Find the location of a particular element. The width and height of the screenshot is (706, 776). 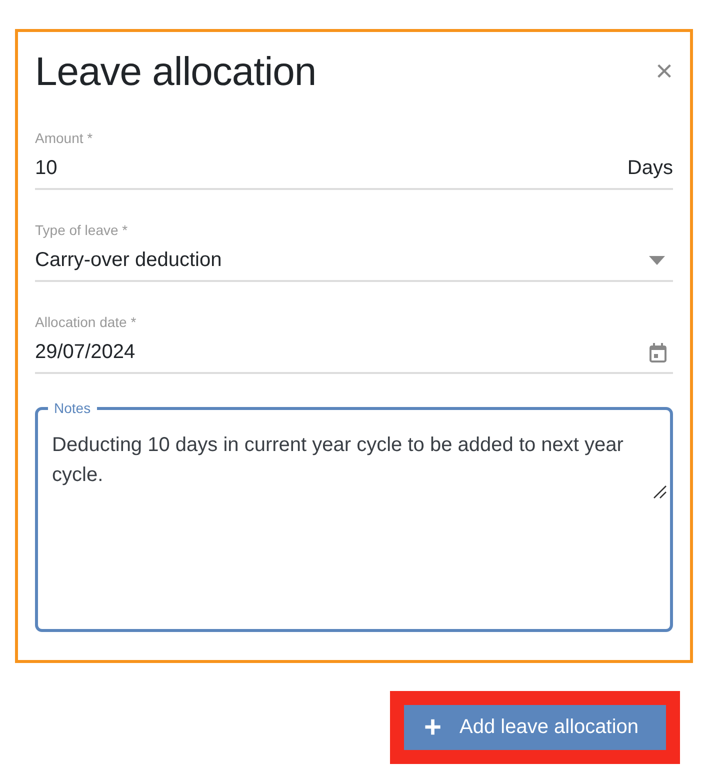

field-value: 10 is located at coordinates (46, 168).